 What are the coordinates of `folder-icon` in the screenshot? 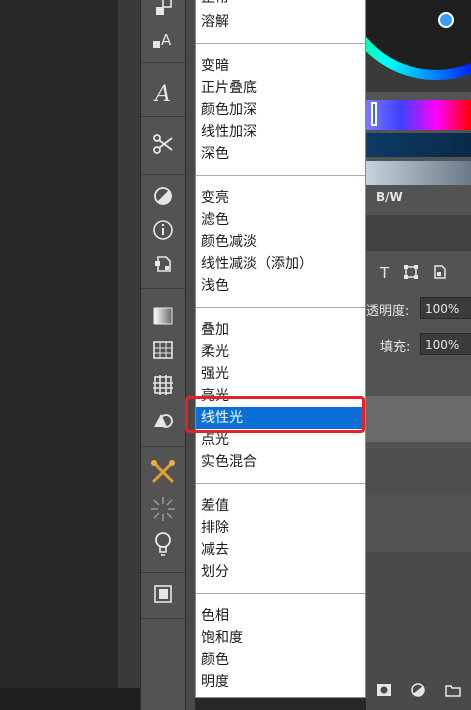 It's located at (453, 692).